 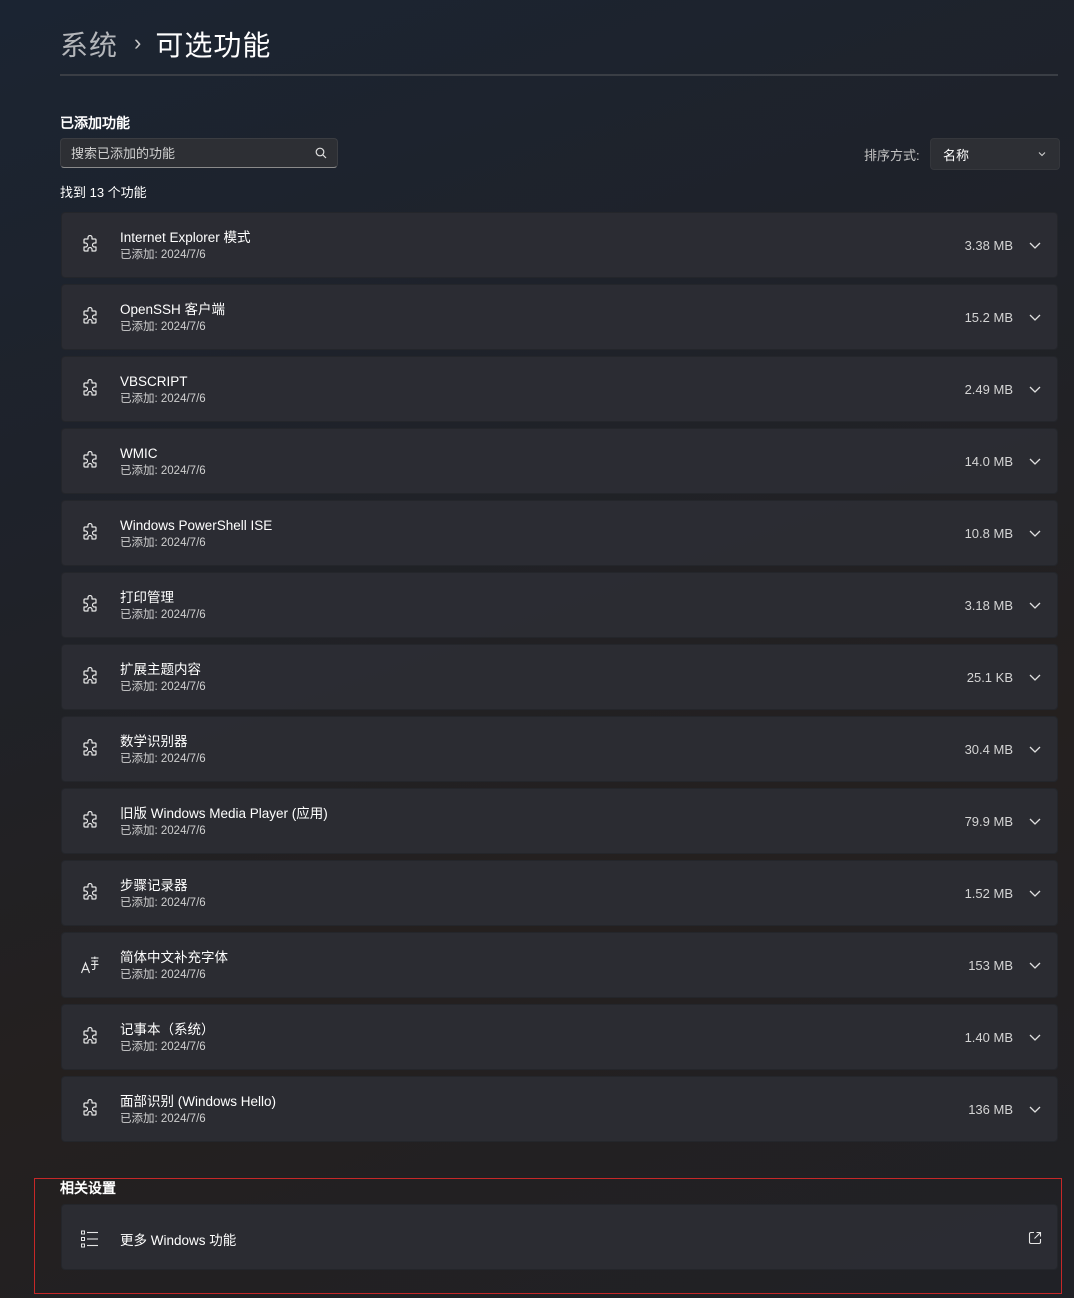 I want to click on feature-text: WMIC 已添加: 2024/7/6, so click(x=163, y=462).